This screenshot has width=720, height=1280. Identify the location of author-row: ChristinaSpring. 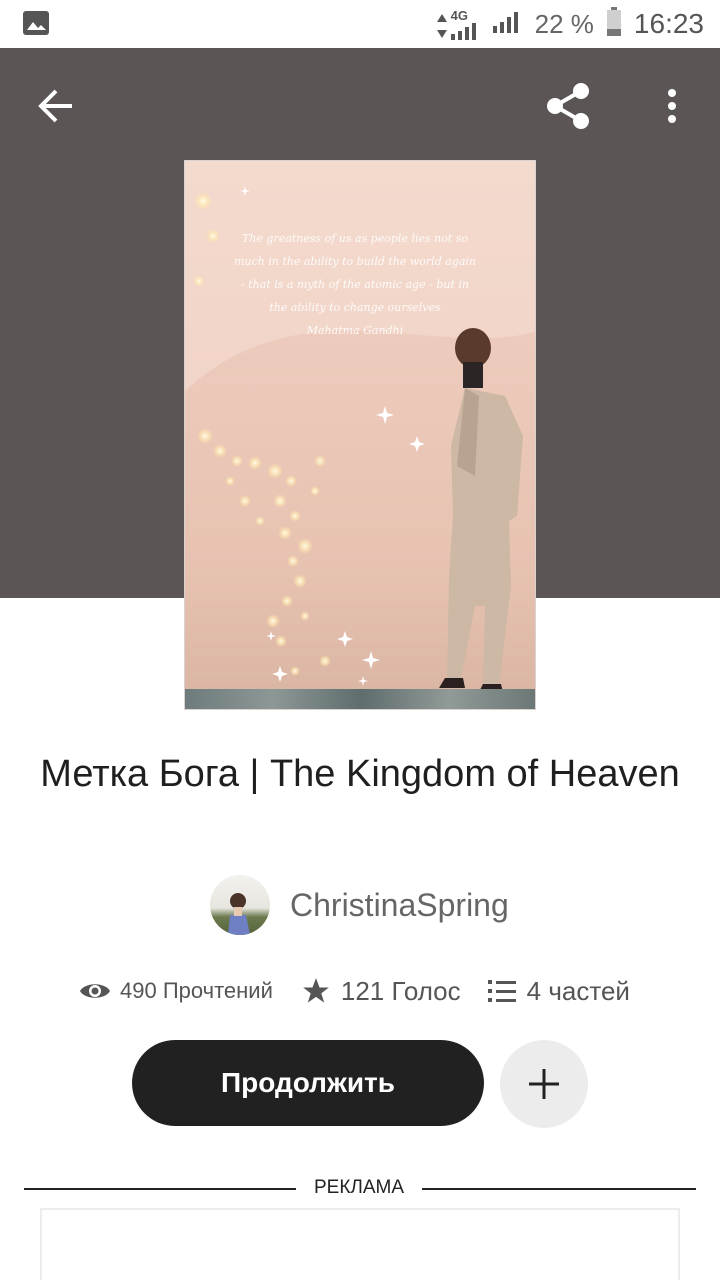
(359, 905).